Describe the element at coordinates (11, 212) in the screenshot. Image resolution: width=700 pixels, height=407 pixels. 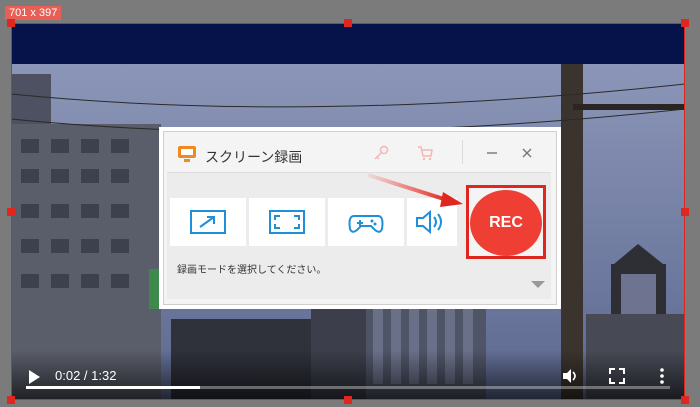
I see `resize-handle-left` at that location.